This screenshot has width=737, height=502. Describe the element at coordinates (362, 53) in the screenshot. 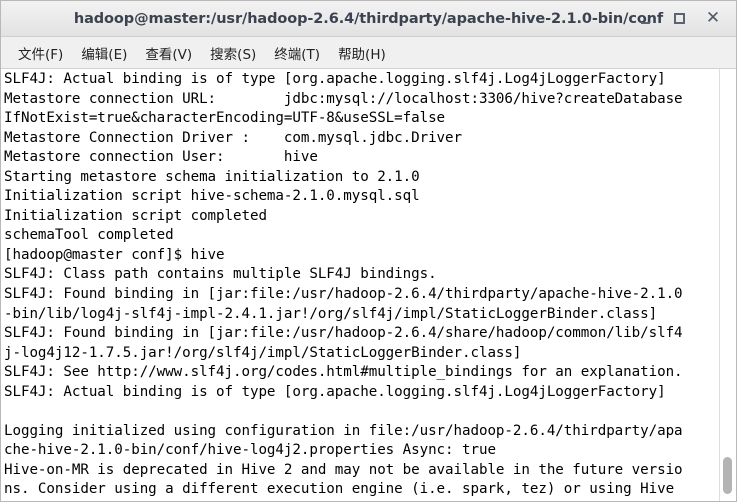

I see `menu-help: 帮助(H)` at that location.